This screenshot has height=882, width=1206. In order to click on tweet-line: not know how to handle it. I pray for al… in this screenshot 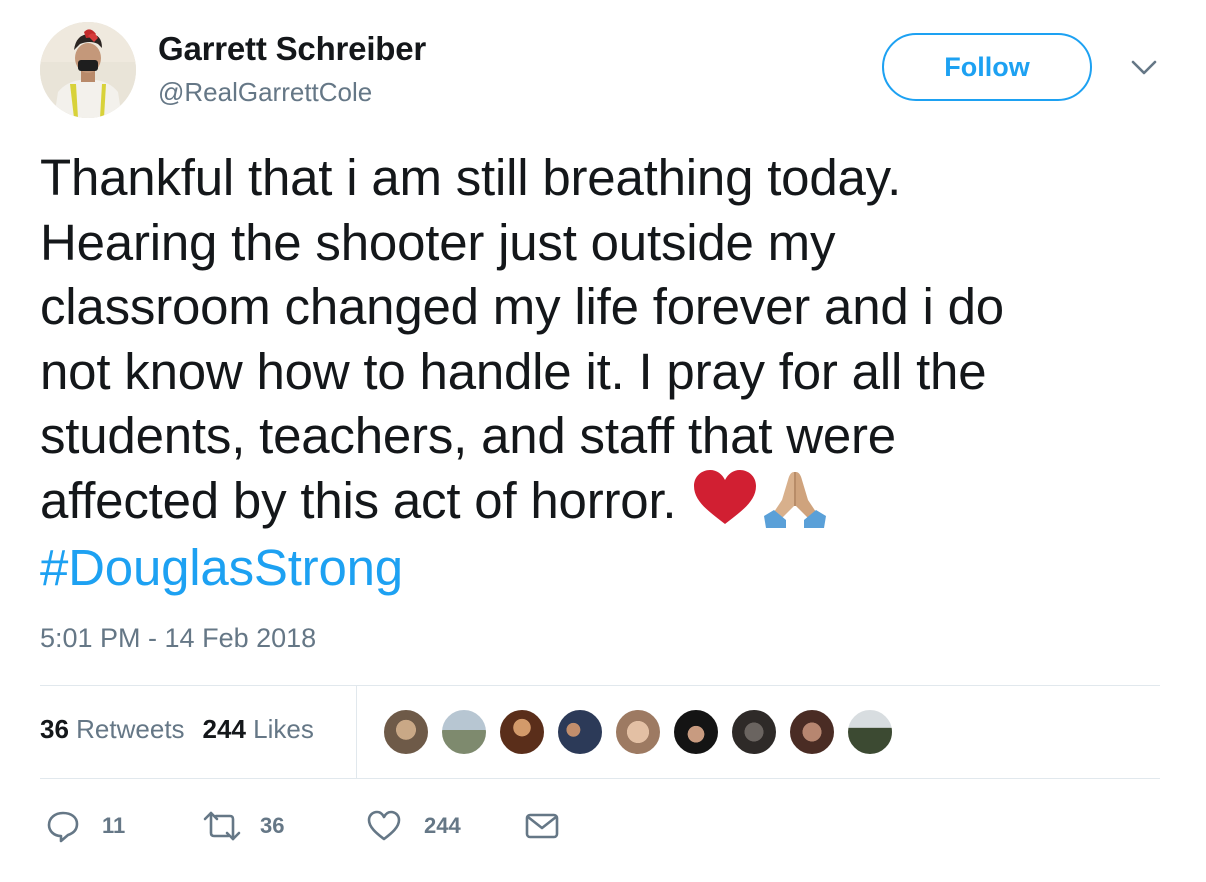, I will do `click(513, 371)`.